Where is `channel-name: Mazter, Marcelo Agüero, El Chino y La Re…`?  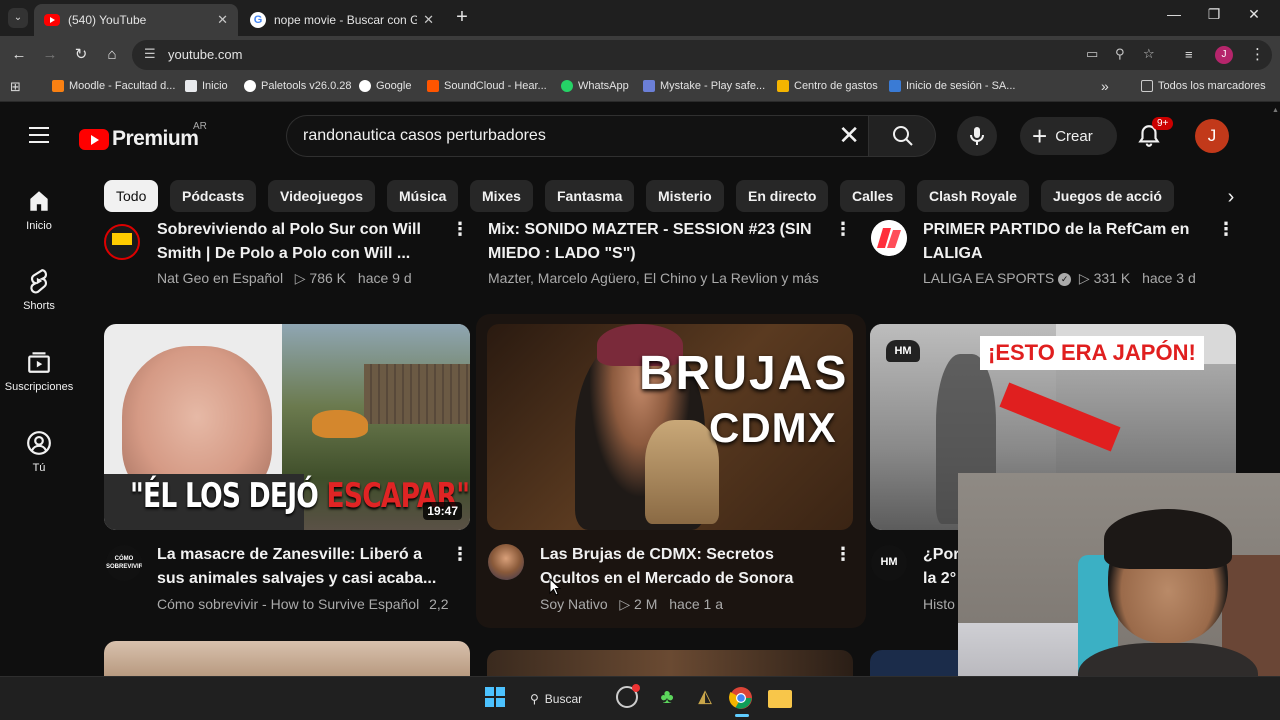
channel-name: Mazter, Marcelo Agüero, El Chino y La Re… is located at coordinates (653, 278).